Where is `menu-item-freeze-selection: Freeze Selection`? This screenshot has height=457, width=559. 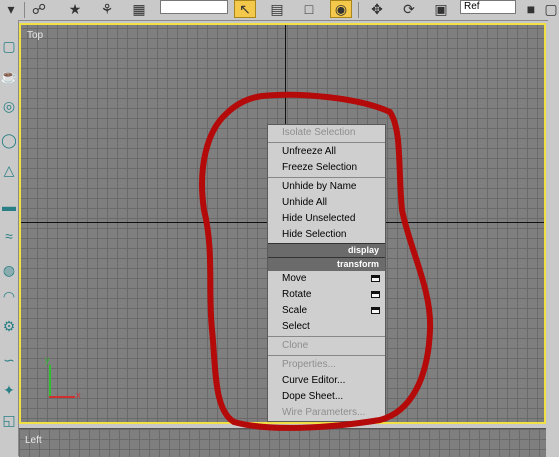
menu-item-freeze-selection: Freeze Selection is located at coordinates (326, 168).